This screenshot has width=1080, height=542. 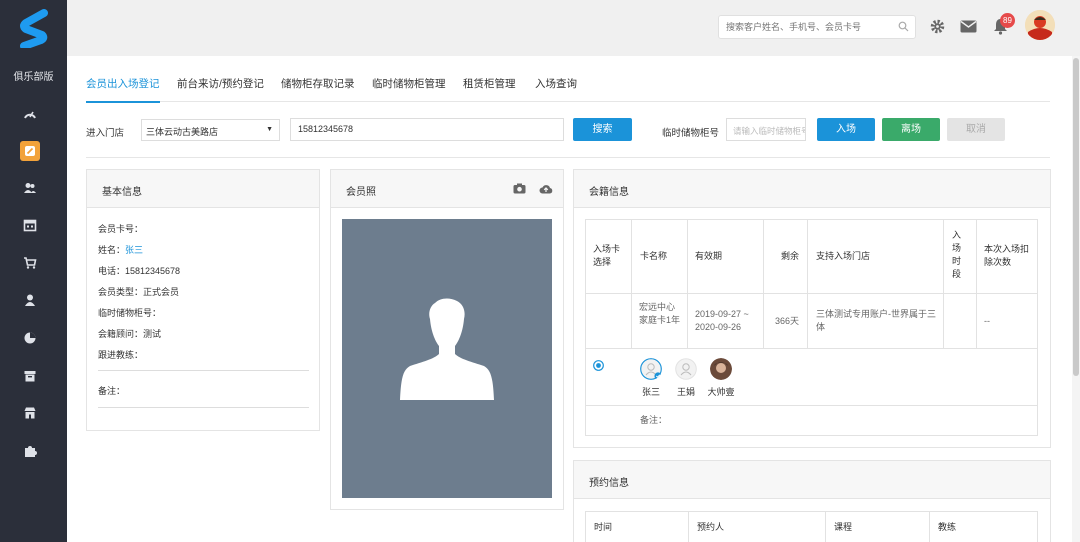 What do you see at coordinates (1040, 25) in the screenshot?
I see `user-avatar` at bounding box center [1040, 25].